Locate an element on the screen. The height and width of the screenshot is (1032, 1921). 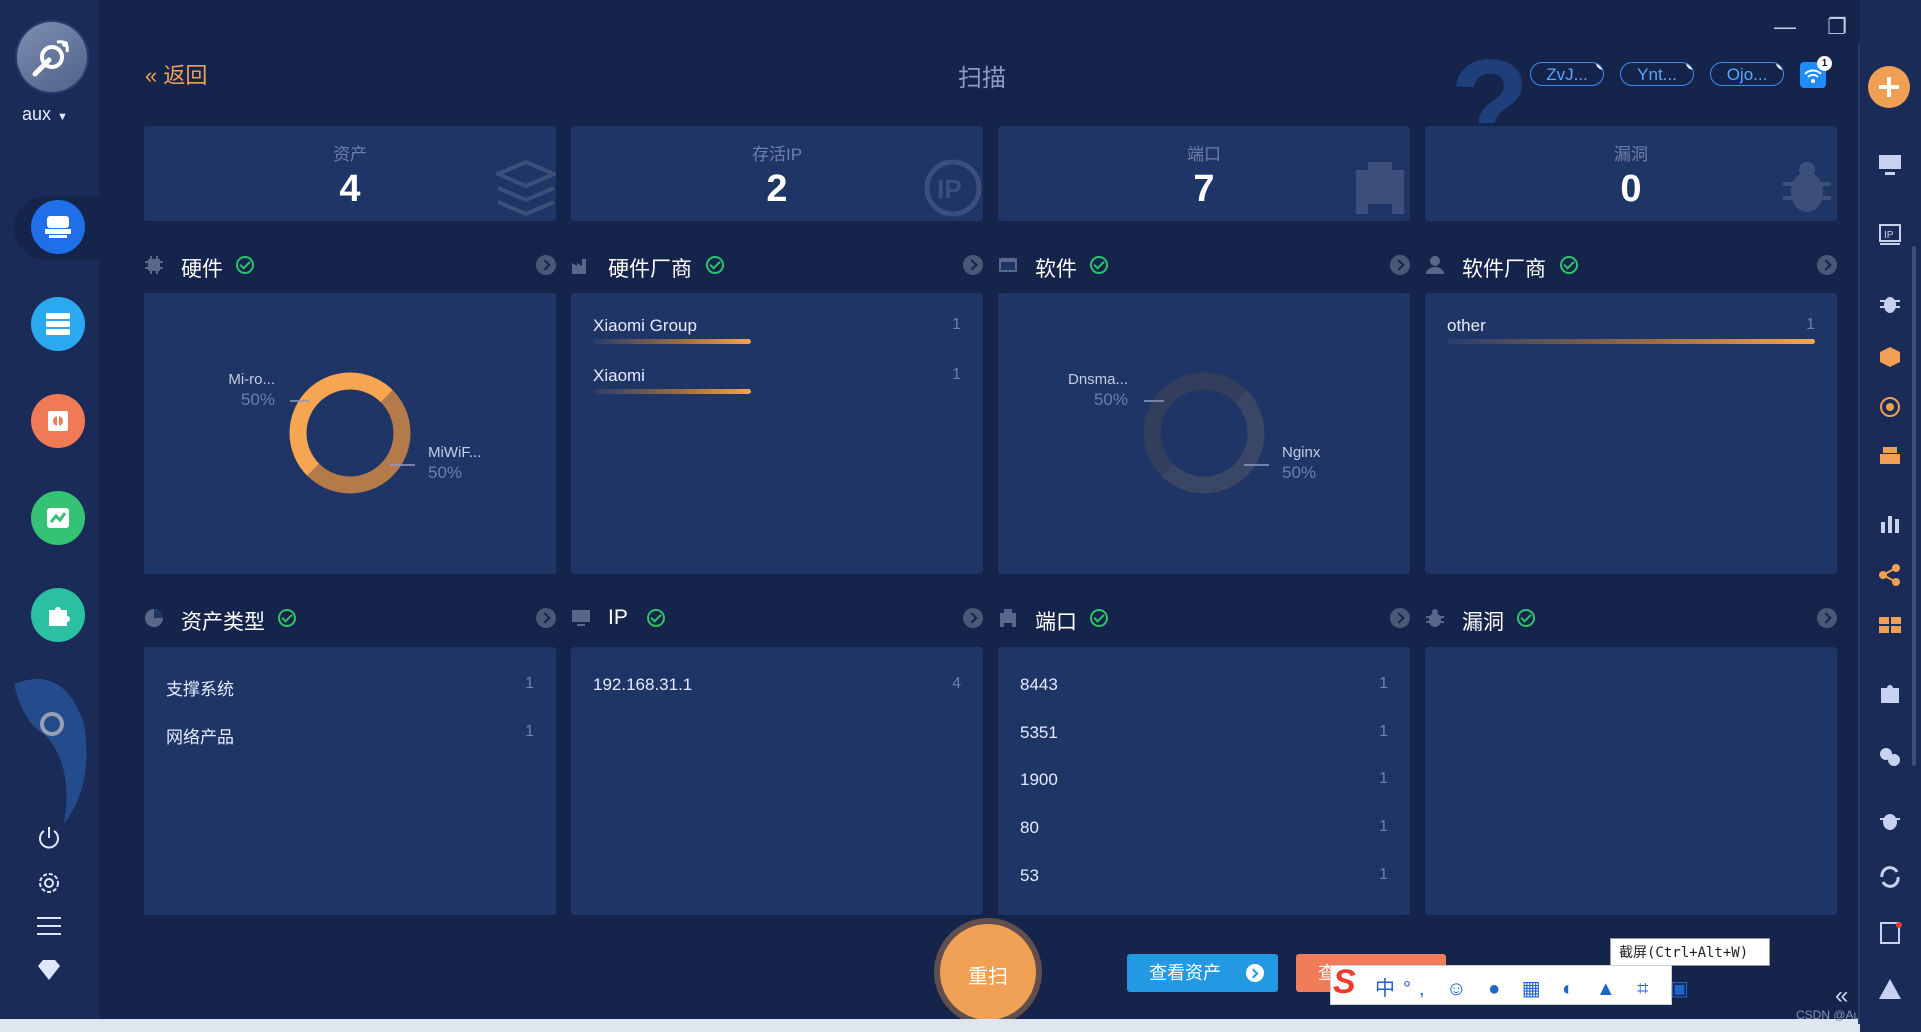
device-pill-1: ZvJ... 1 is located at coordinates (1567, 74).